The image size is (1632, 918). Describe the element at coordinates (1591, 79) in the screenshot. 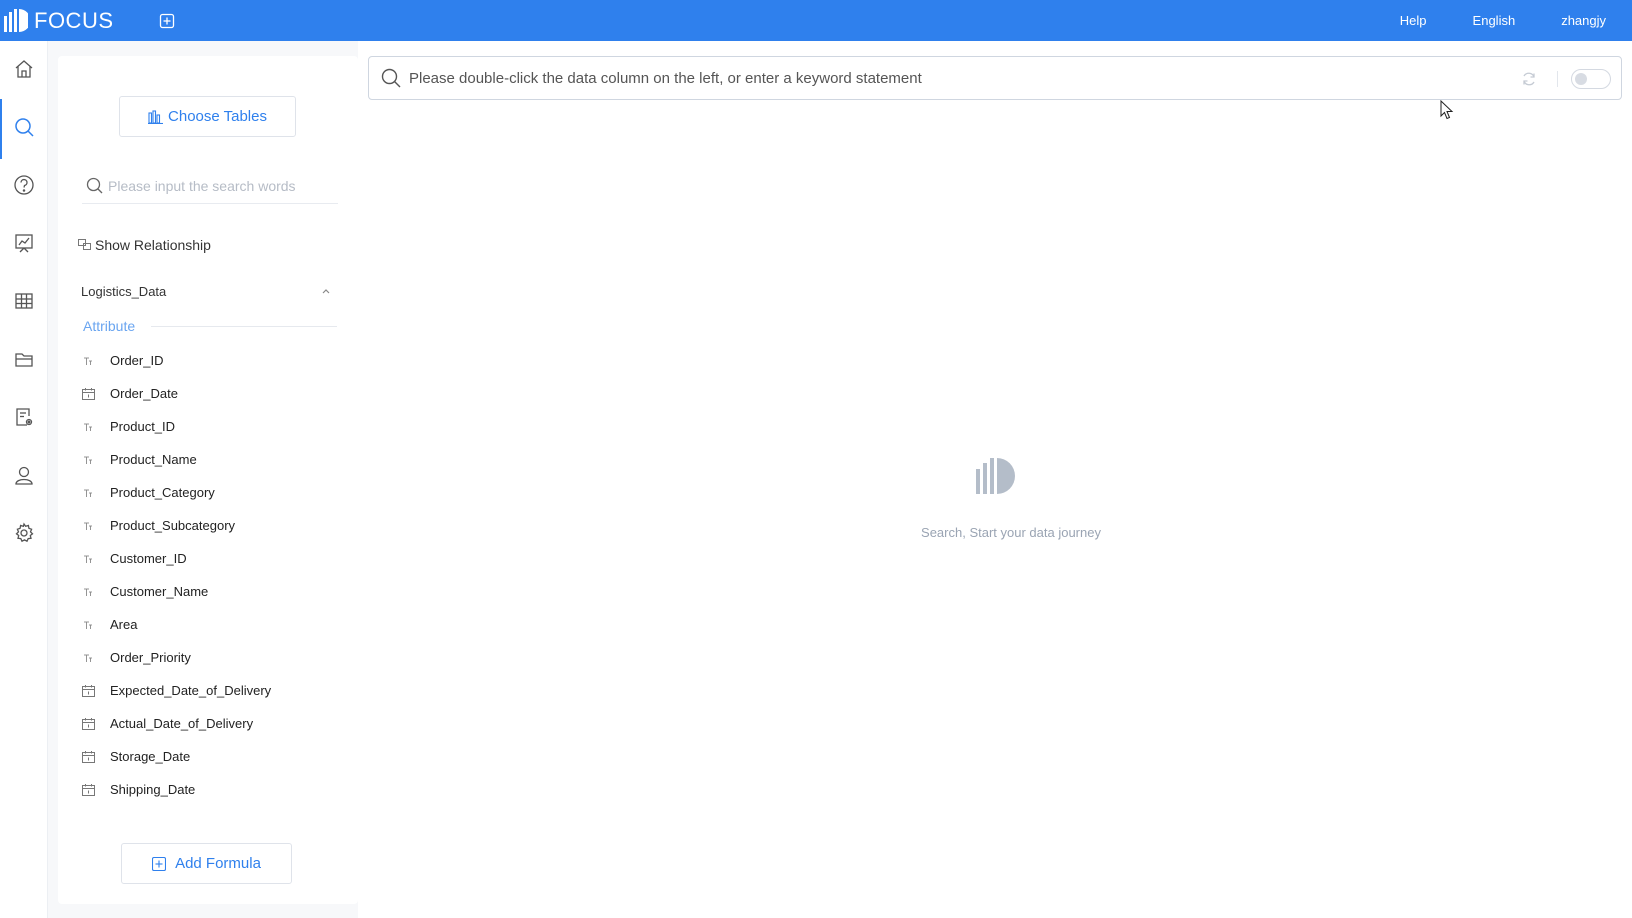

I see `query-mode-toggle` at that location.